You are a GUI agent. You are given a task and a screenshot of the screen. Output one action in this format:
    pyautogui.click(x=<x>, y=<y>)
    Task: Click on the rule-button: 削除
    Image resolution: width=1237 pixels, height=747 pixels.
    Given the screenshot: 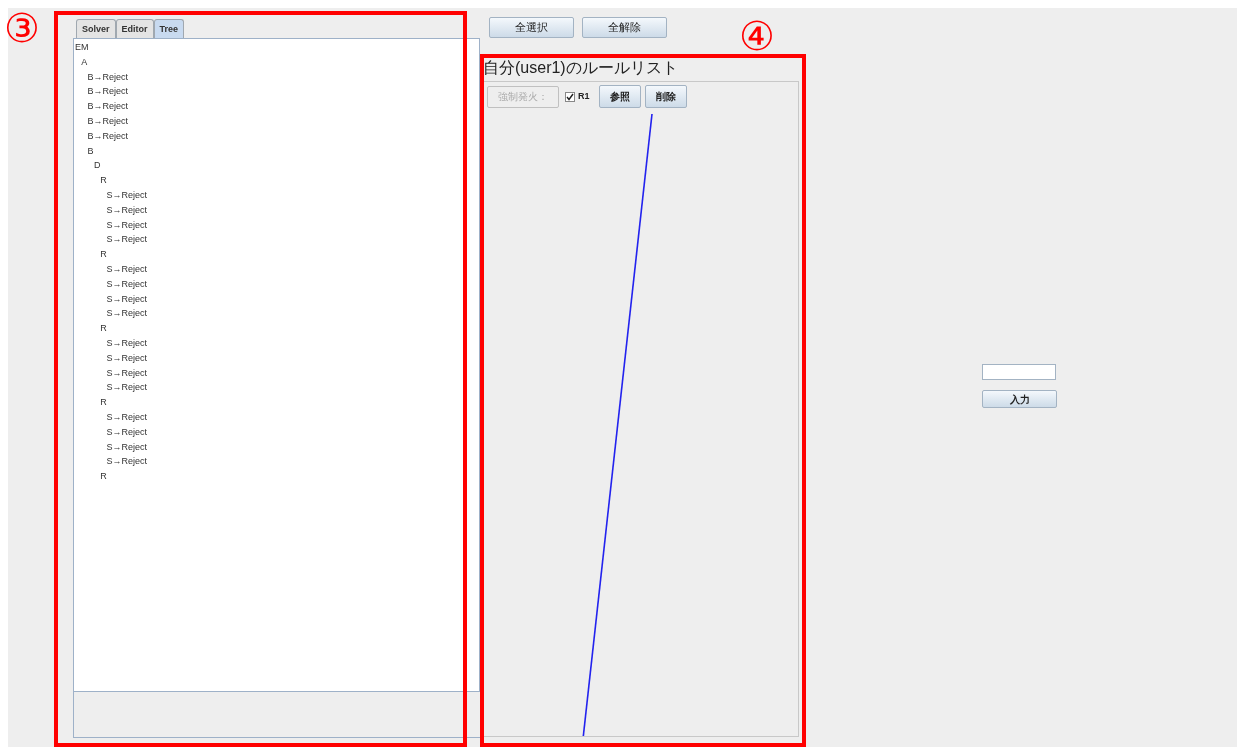 What is the action you would take?
    pyautogui.click(x=665, y=96)
    